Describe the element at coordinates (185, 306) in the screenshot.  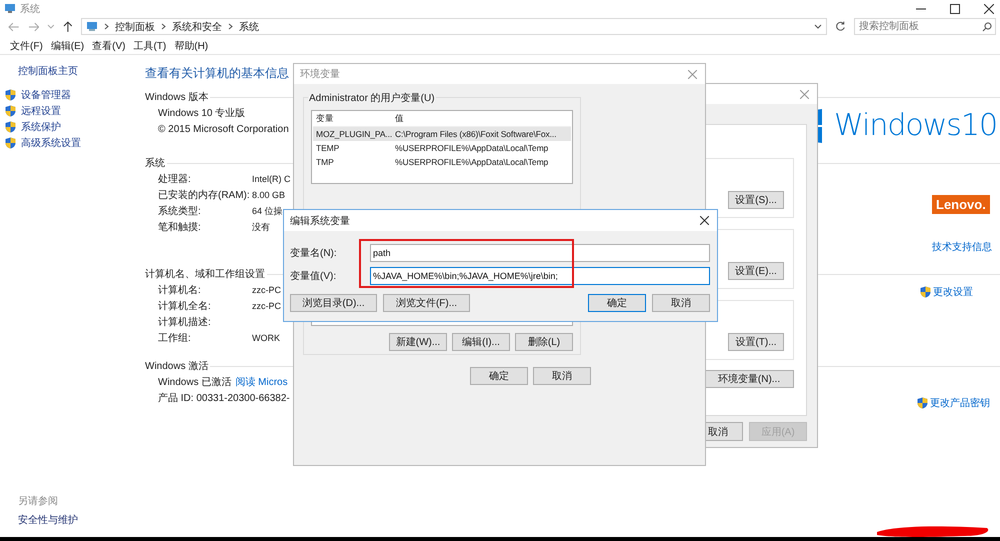
I see `field-label: 计算机全名:` at that location.